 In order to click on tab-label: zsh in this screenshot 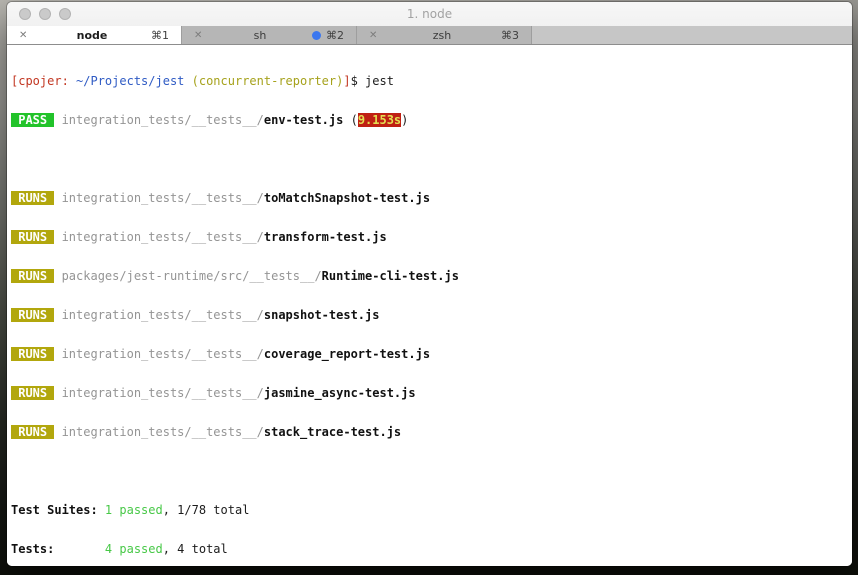, I will do `click(442, 35)`.